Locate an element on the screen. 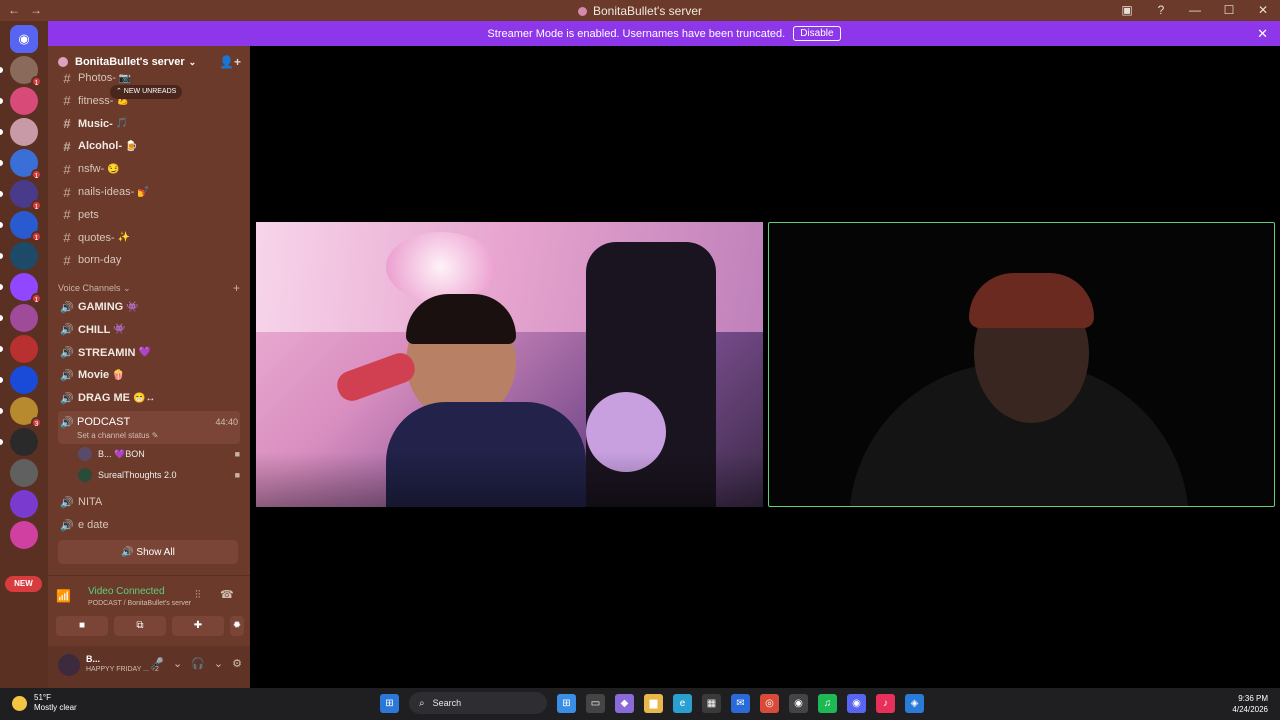 This screenshot has height=720, width=1280. show-all-button: 🔊 Show All is located at coordinates (148, 552).